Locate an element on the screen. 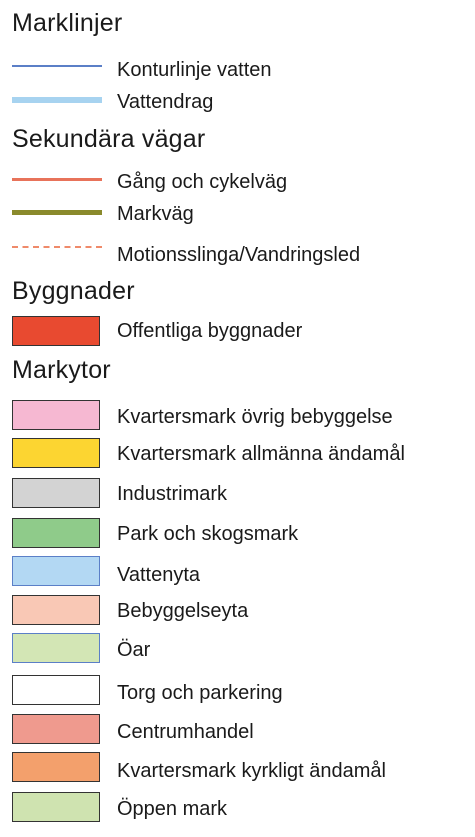  bebyggelseyta-label: Bebyggelseyta is located at coordinates (183, 611).